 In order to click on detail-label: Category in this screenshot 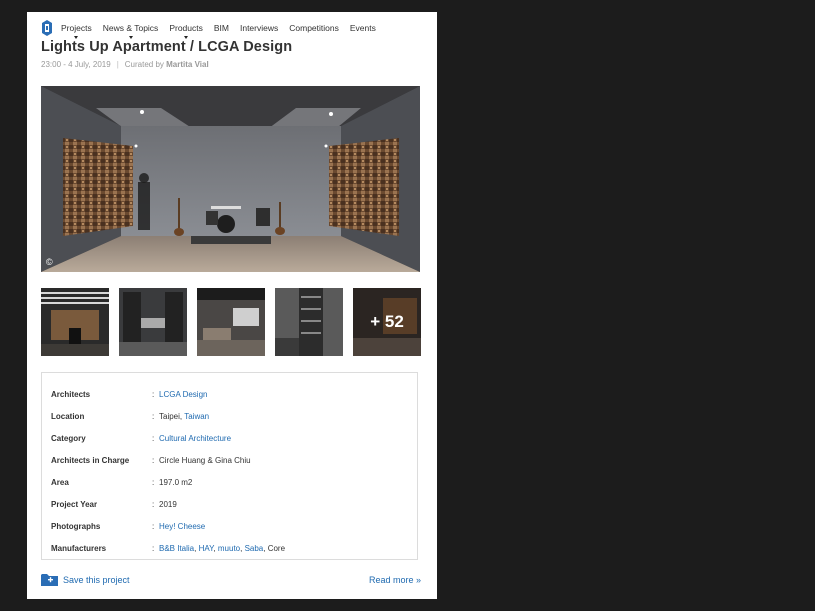, I will do `click(68, 438)`.